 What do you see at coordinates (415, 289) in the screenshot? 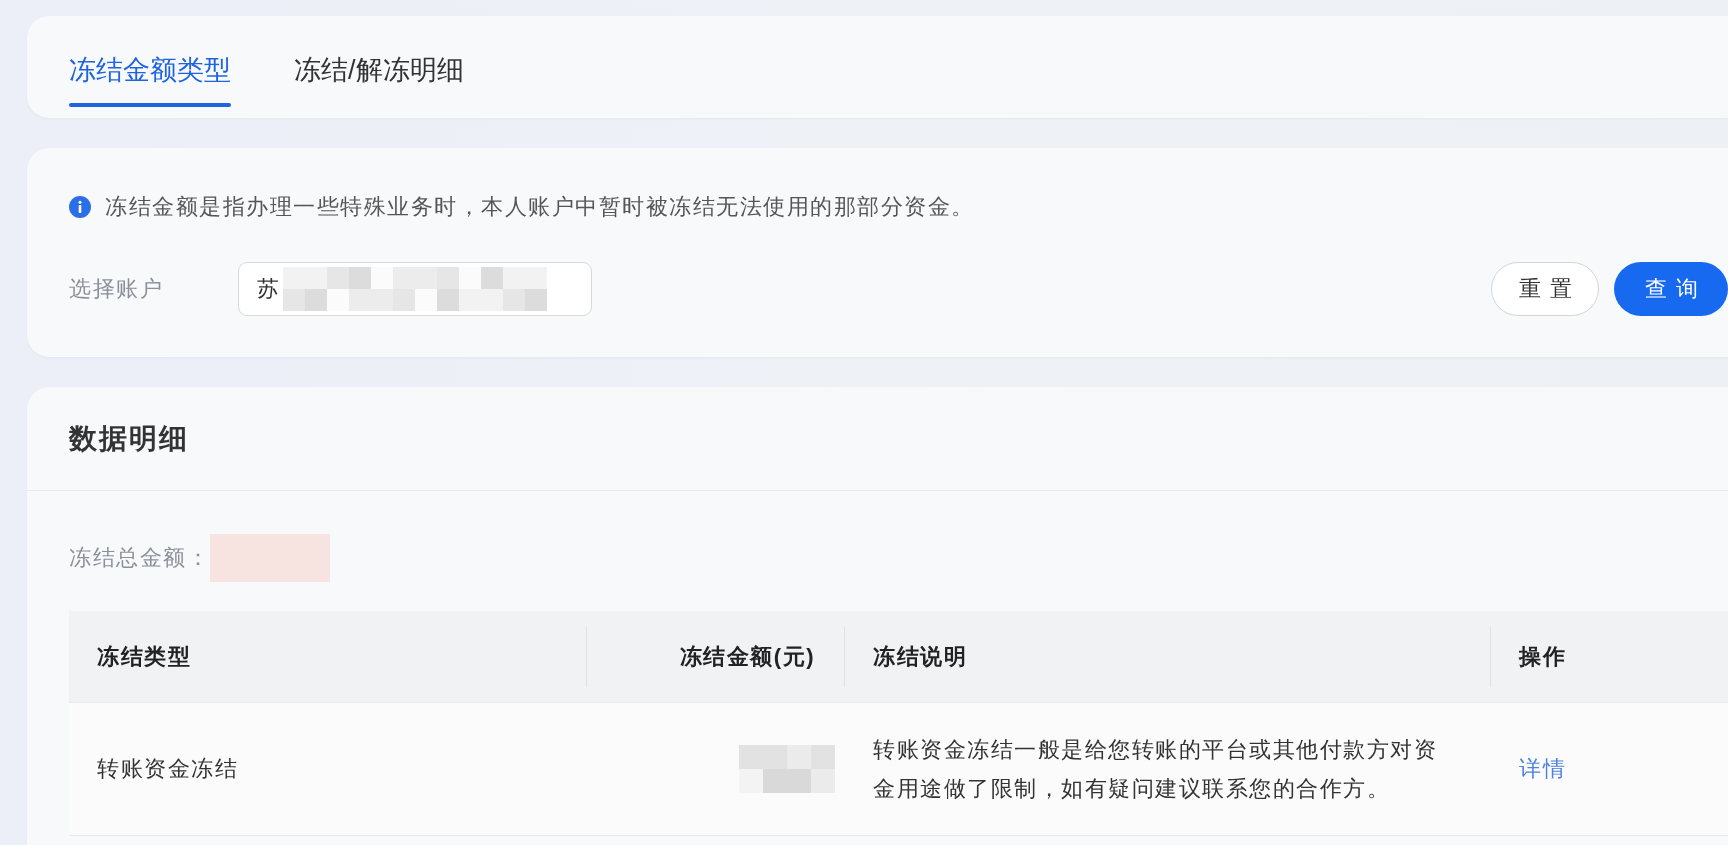
I see `account-select: 苏` at bounding box center [415, 289].